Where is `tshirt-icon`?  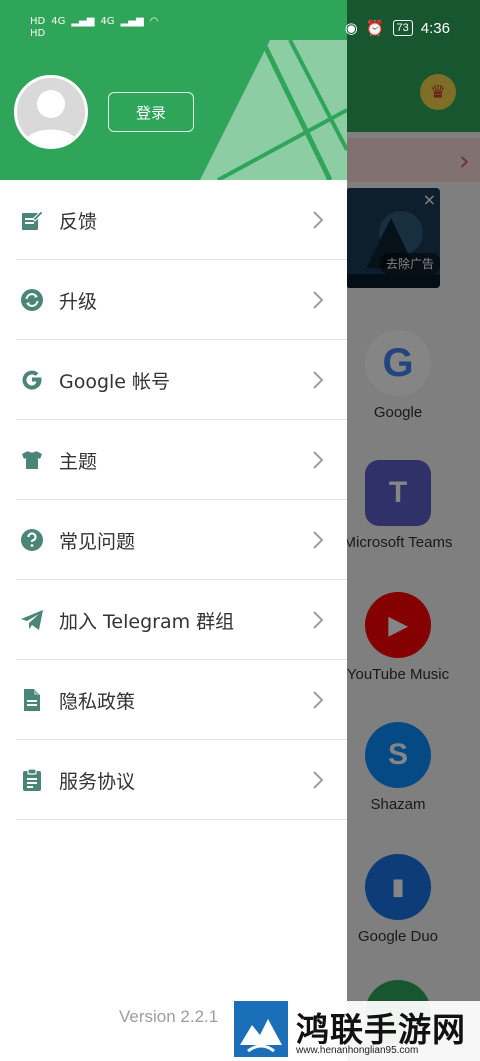 tshirt-icon is located at coordinates (32, 460).